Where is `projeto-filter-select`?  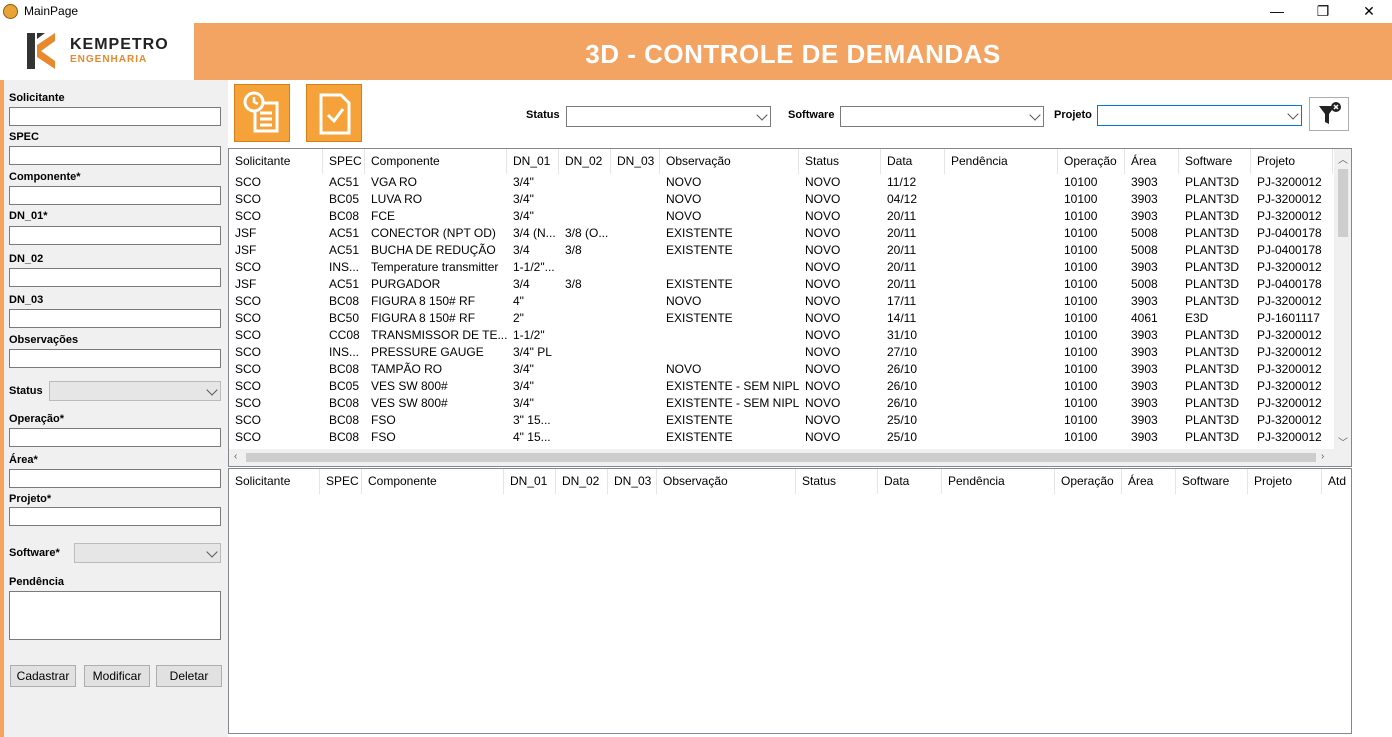
projeto-filter-select is located at coordinates (1199, 115).